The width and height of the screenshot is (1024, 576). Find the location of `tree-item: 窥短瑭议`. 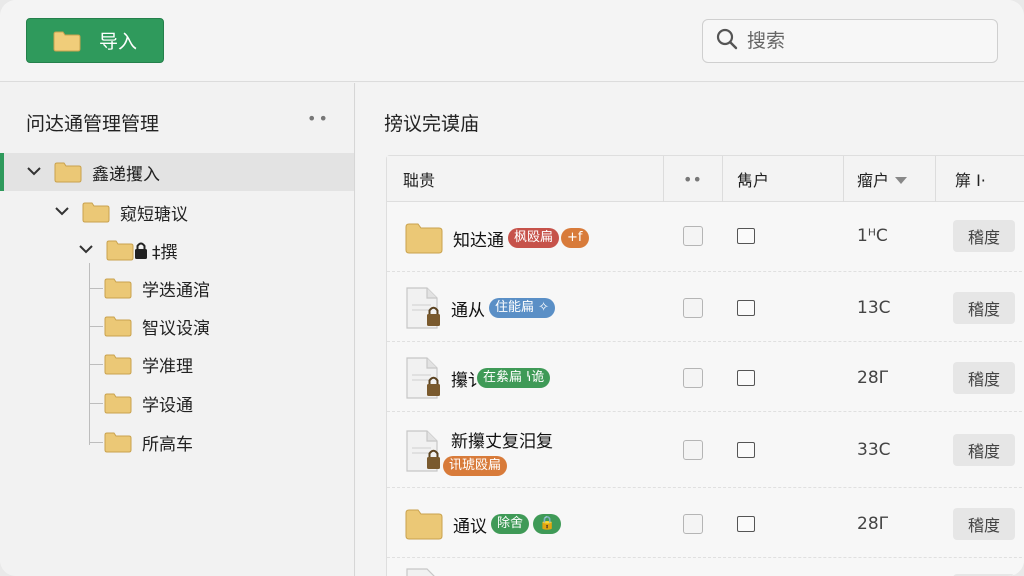

tree-item: 窥短瑭议 is located at coordinates (177, 212).